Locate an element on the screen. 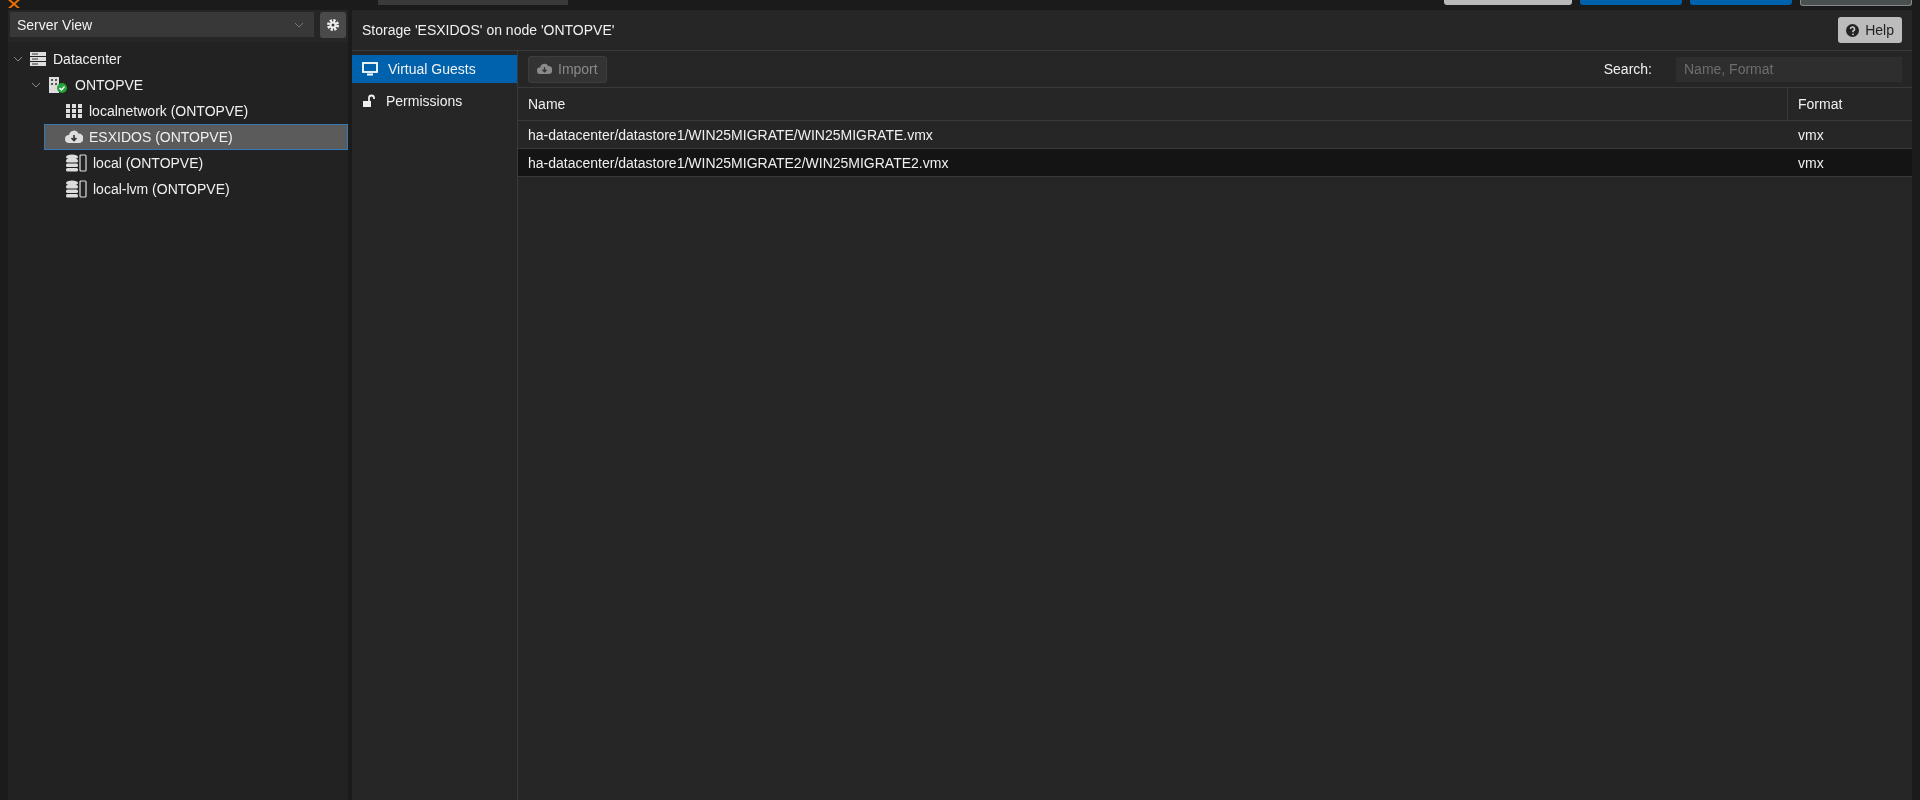 This screenshot has height=800, width=1920. table-cell-text: ha-datacenter/datastore1/WIN25MIGRATE2/WIN25MIGRATE2.vmx is located at coordinates (738, 163).